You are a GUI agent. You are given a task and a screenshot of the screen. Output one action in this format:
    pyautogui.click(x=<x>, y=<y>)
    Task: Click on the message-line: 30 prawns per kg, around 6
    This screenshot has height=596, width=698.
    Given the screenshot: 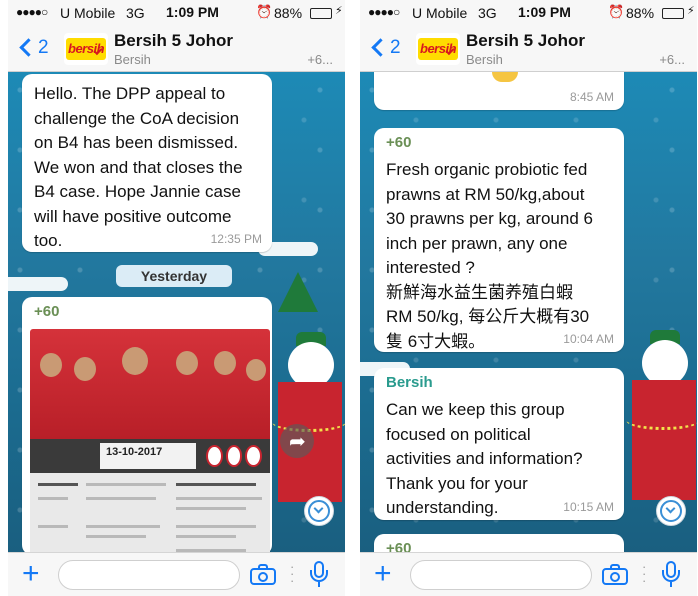 What is the action you would take?
    pyautogui.click(x=489, y=218)
    